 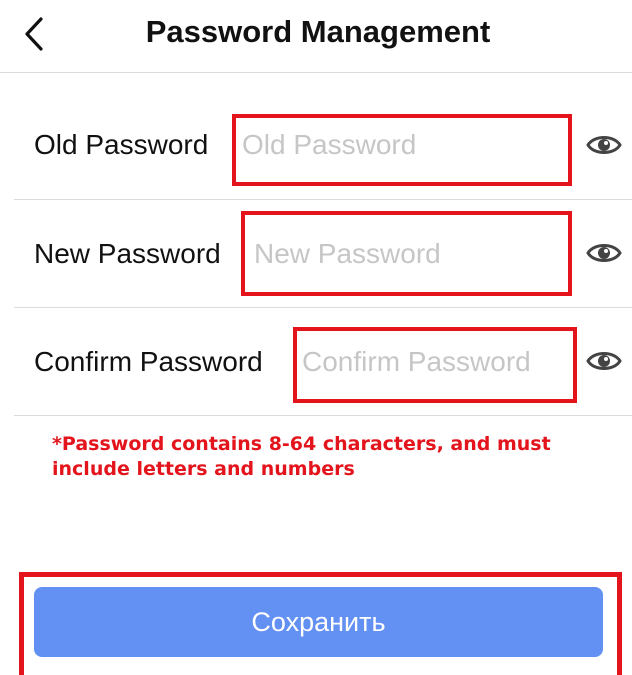 I want to click on confirm-password-visibility-toggle, so click(x=604, y=361).